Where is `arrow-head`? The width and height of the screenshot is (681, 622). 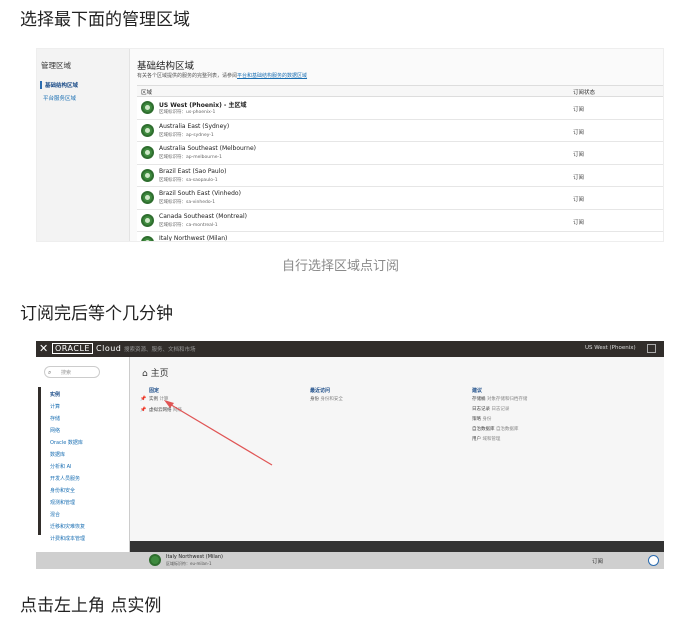
arrow-head is located at coordinates (169, 404).